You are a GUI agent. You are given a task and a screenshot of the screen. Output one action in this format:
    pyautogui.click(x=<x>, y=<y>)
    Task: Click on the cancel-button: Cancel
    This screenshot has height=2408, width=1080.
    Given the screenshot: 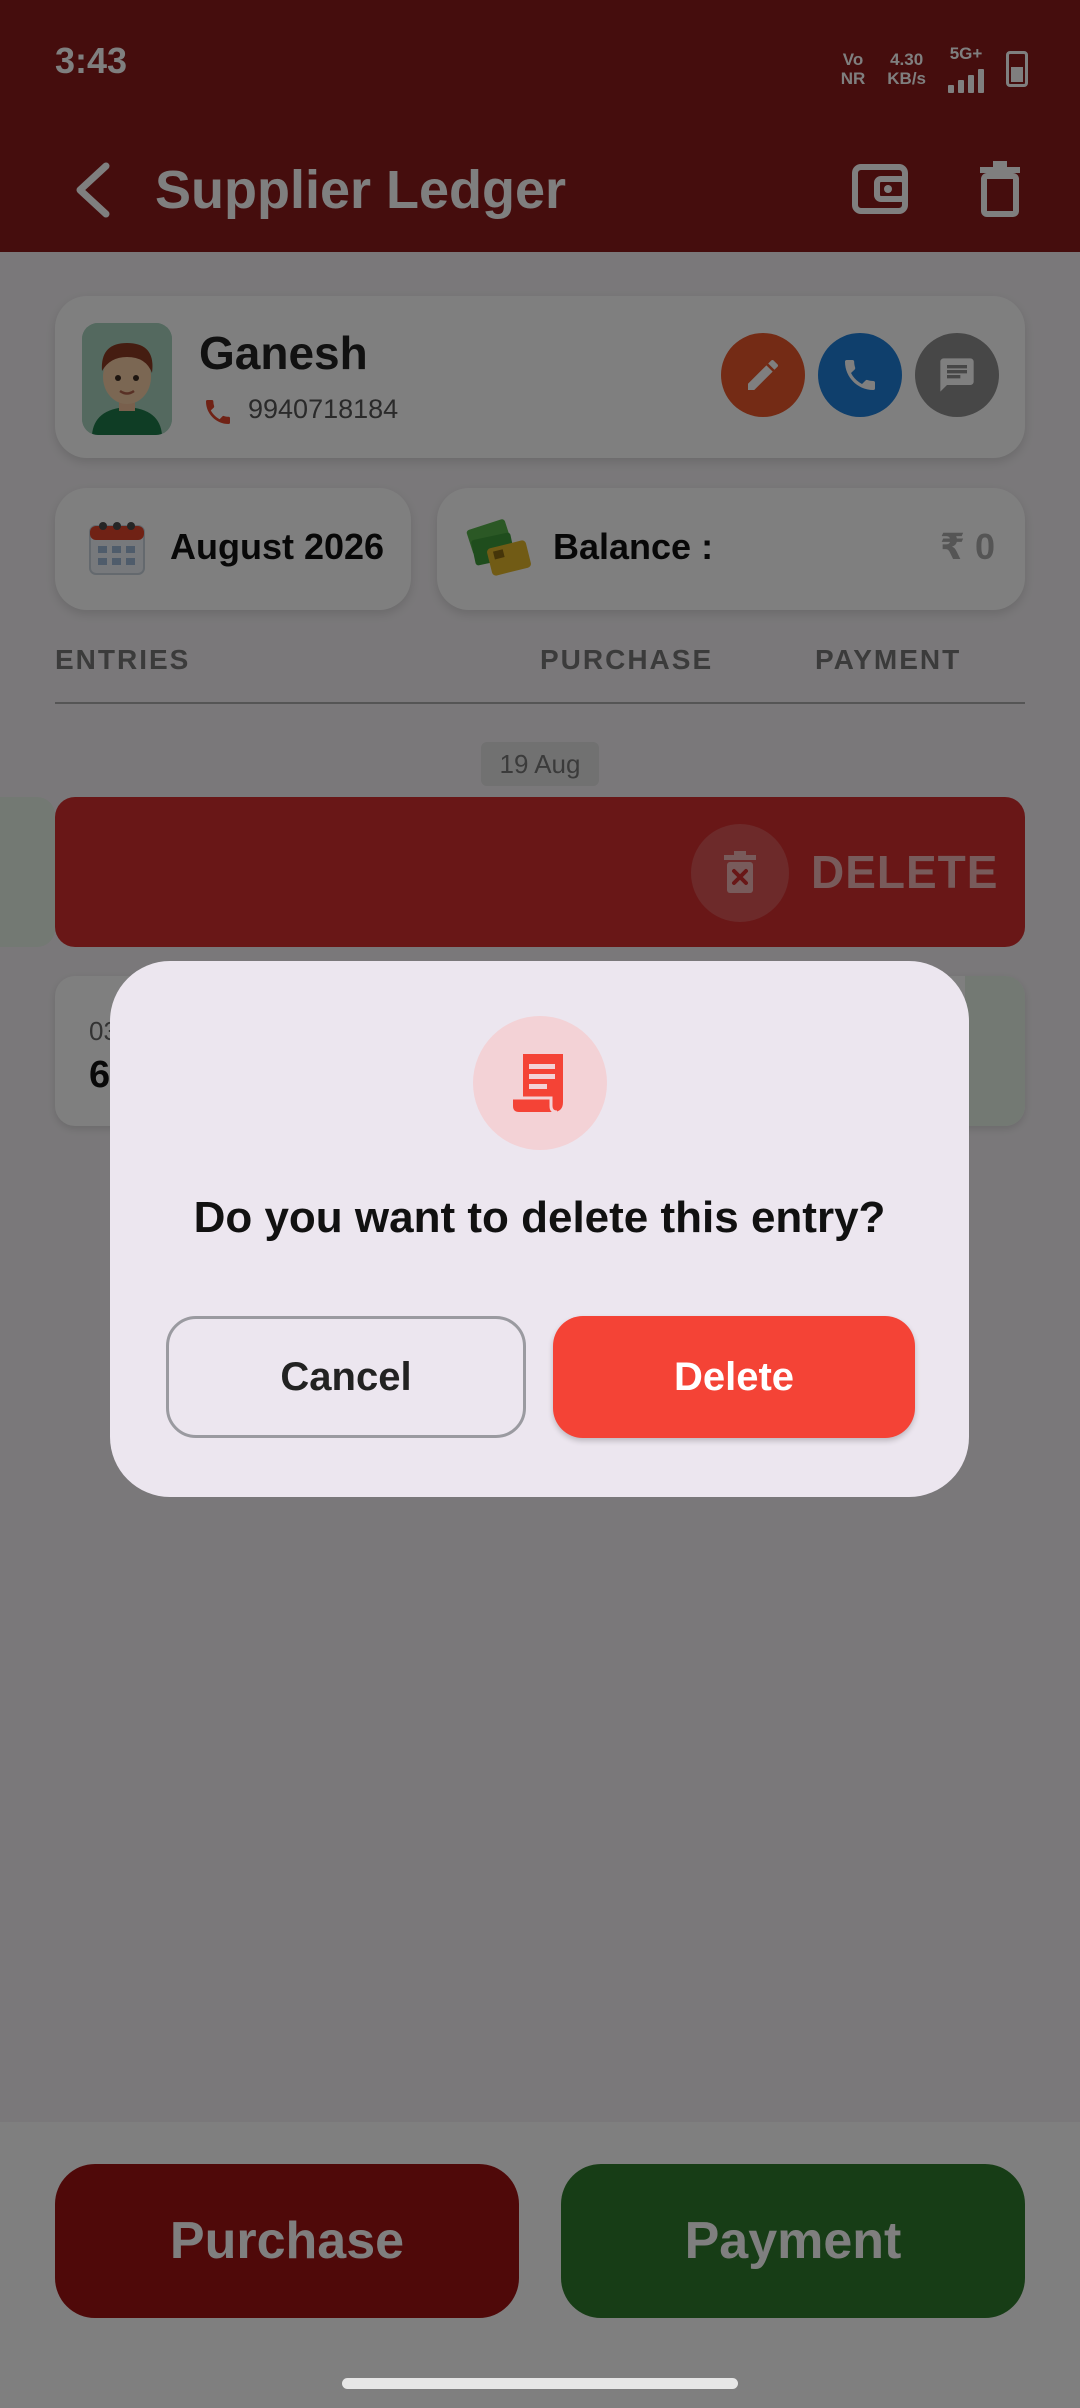 What is the action you would take?
    pyautogui.click(x=346, y=1377)
    